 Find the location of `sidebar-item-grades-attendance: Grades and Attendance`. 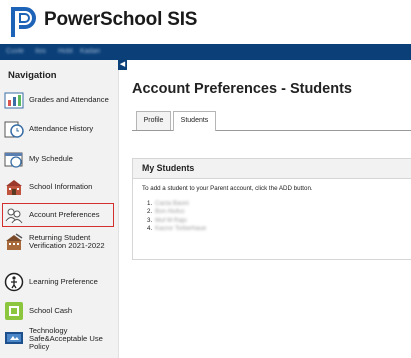

sidebar-item-grades-attendance: Grades and Attendance is located at coordinates (58, 100).